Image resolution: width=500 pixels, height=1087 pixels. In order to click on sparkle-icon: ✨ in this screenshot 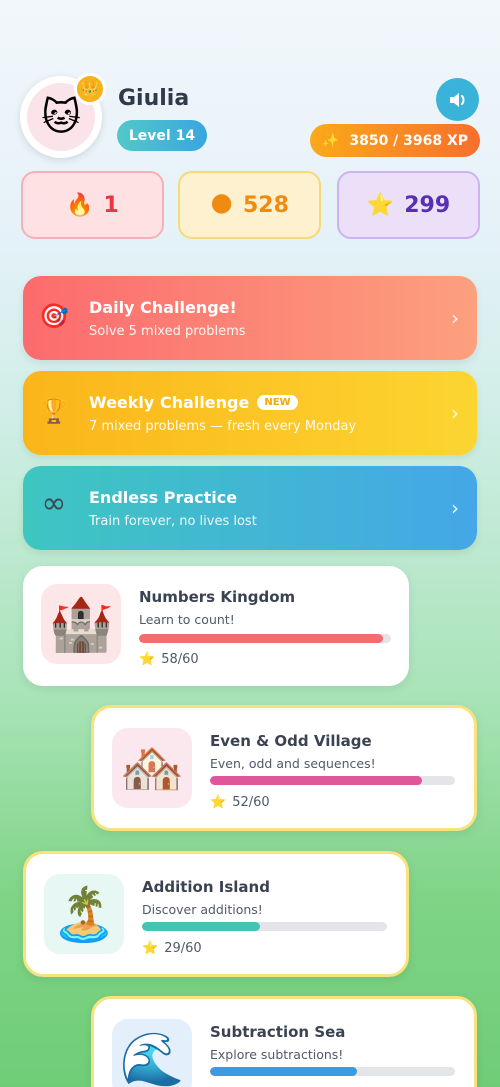, I will do `click(330, 140)`.